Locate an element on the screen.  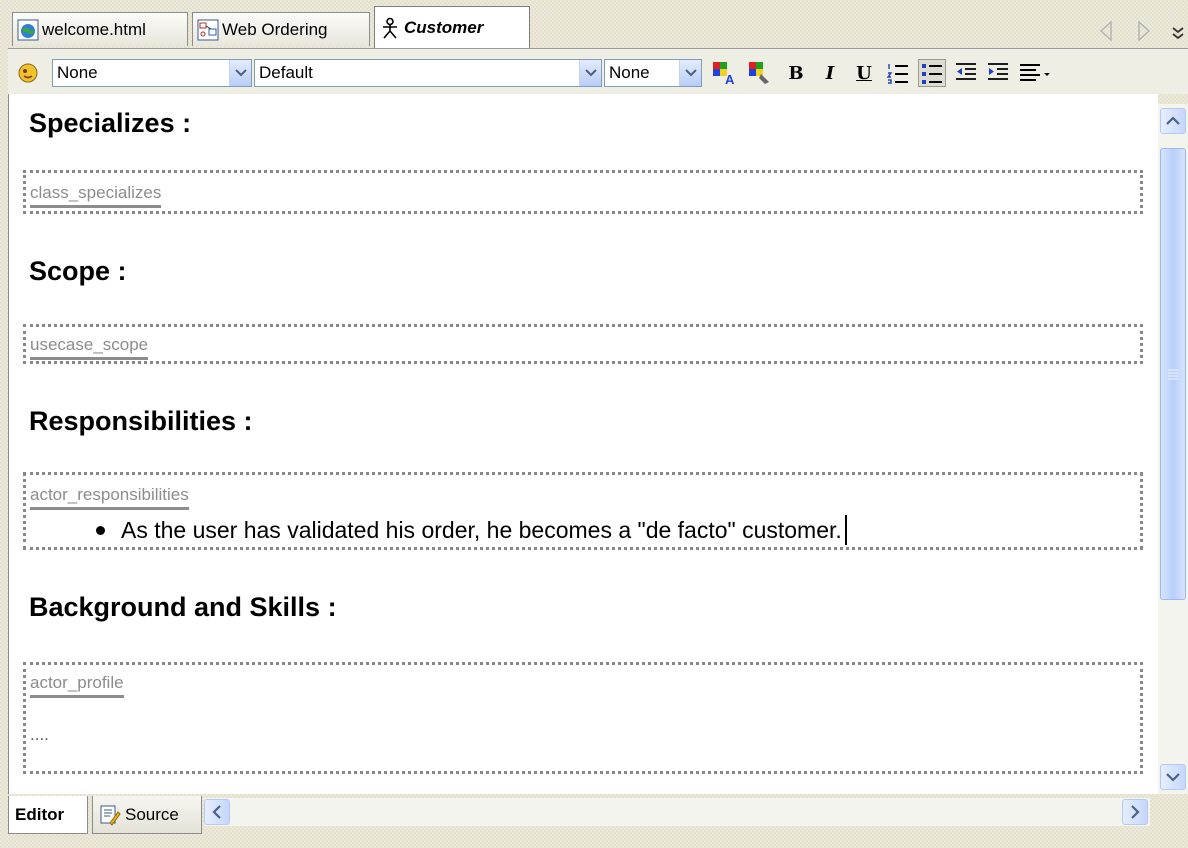
field-tag: actor_profile is located at coordinates (77, 685).